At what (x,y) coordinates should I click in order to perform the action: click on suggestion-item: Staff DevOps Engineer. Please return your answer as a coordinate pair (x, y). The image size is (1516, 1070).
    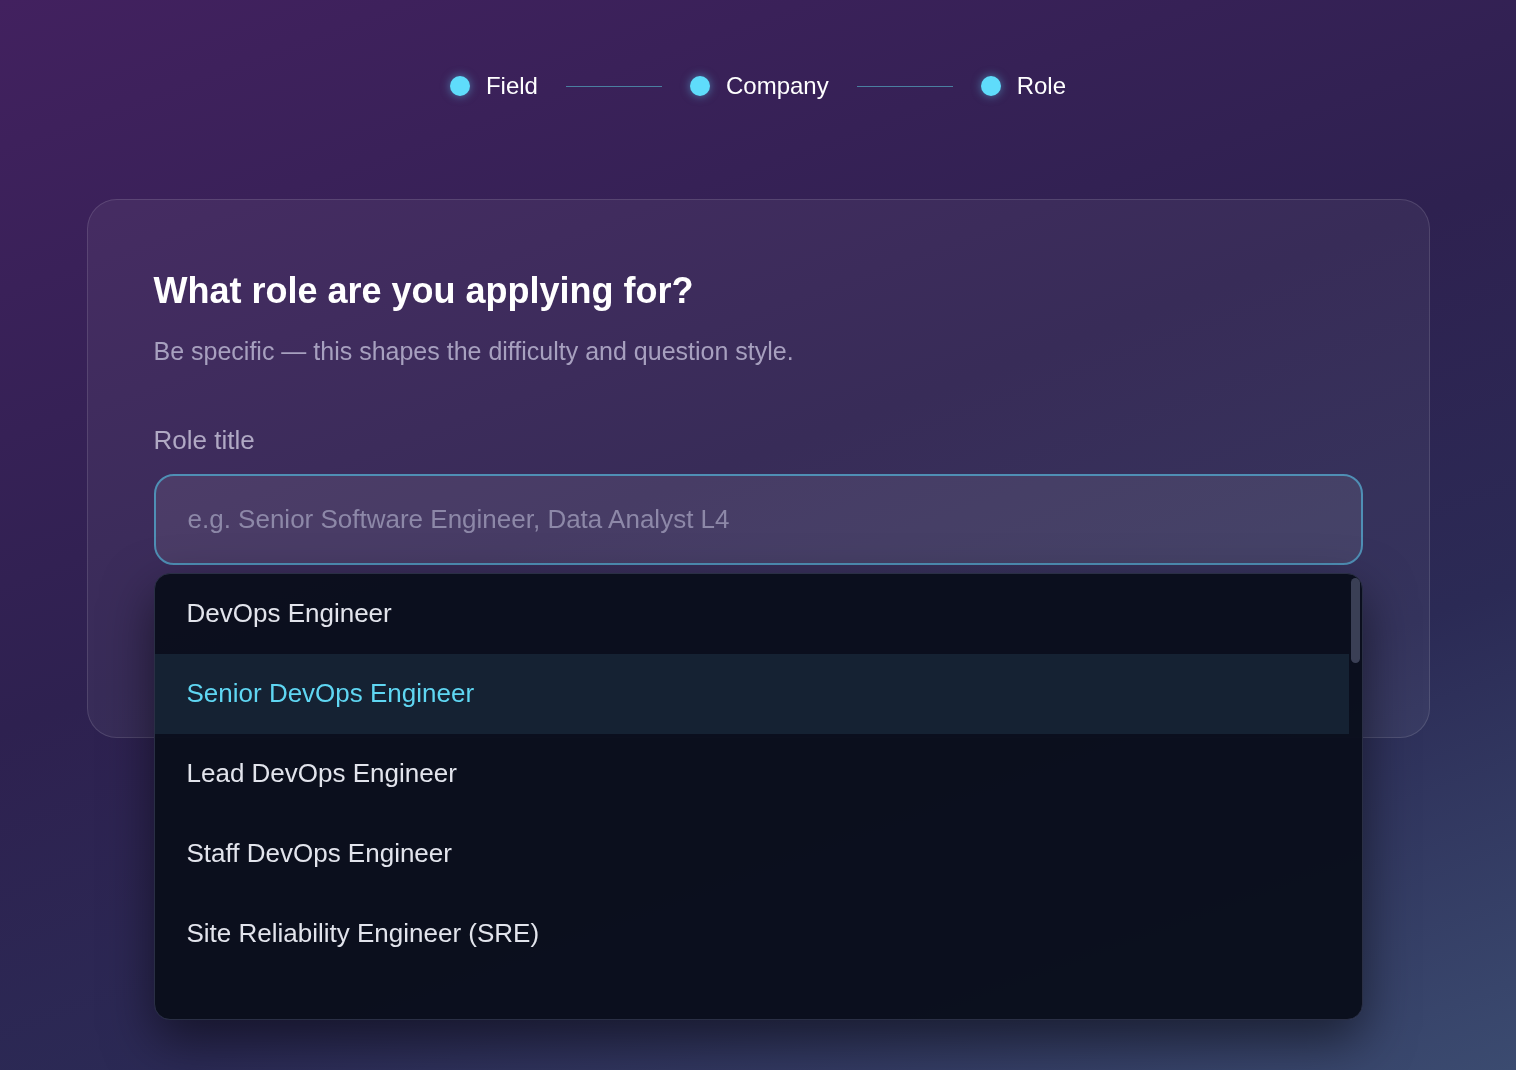
    Looking at the image, I should click on (751, 853).